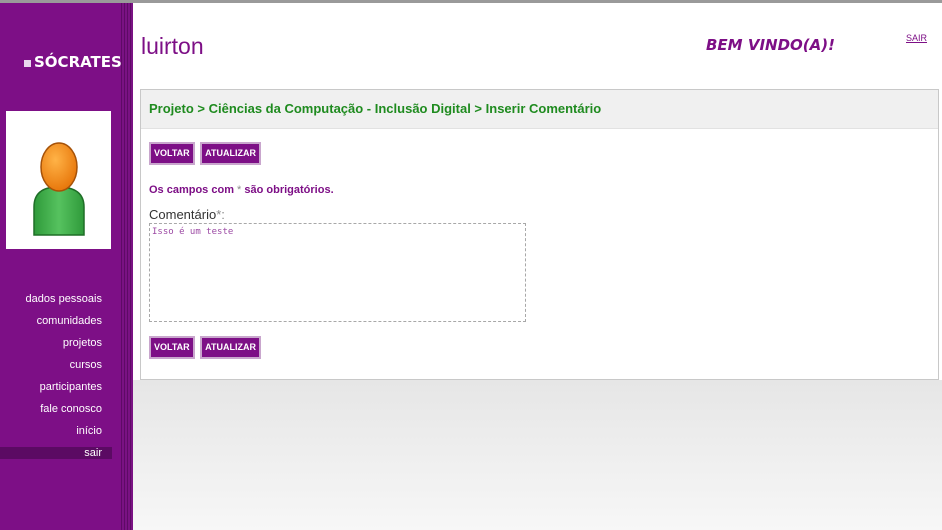 Image resolution: width=942 pixels, height=530 pixels. I want to click on sidebar-item-participantes: participantes, so click(56, 387).